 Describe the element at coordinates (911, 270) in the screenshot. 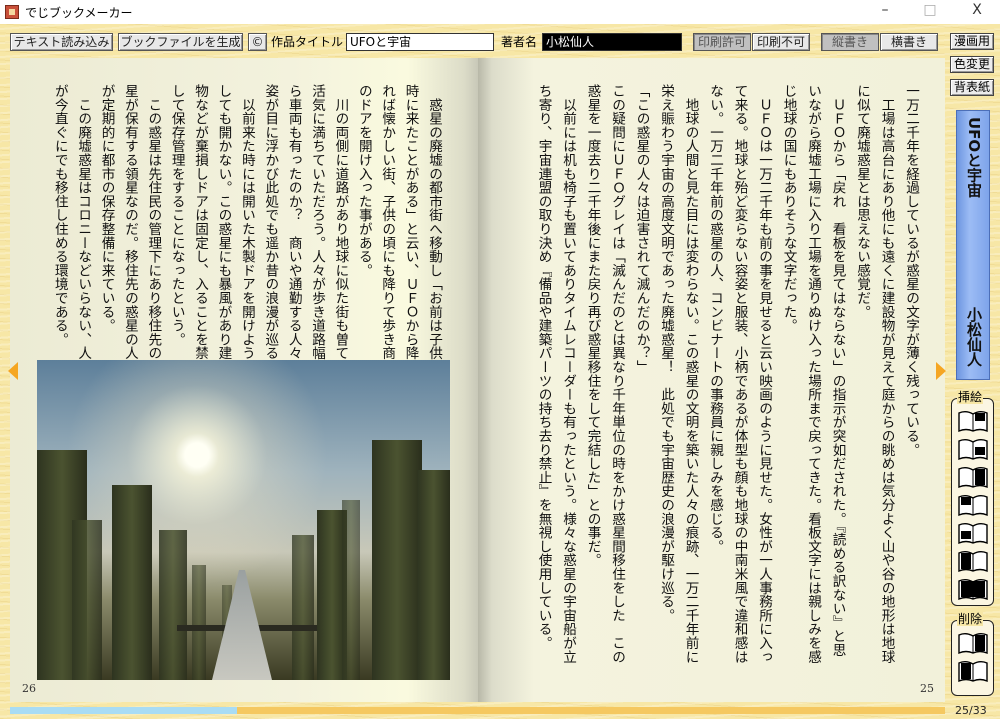

I see `text-column: 一万二千年を経過しているが惑星の文字が薄く残っている。` at that location.